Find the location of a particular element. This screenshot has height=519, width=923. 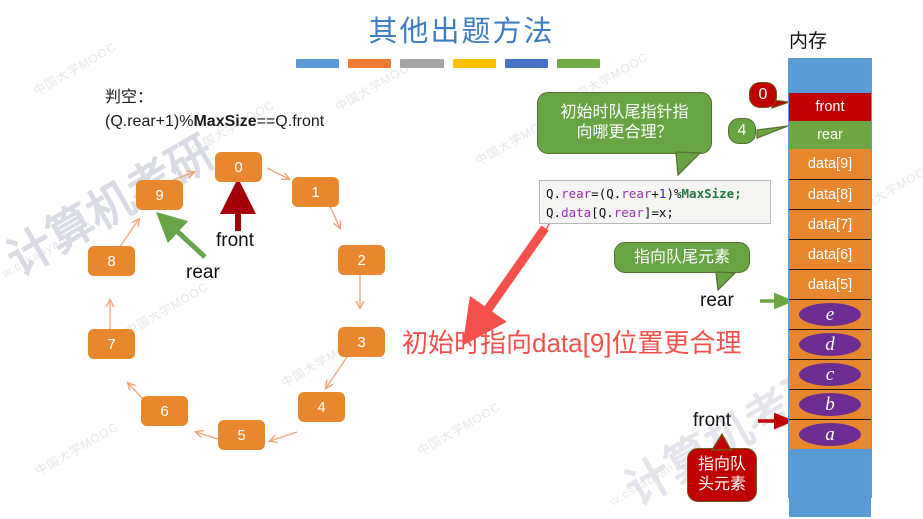

front-bubble-tail is located at coordinates (721, 441).